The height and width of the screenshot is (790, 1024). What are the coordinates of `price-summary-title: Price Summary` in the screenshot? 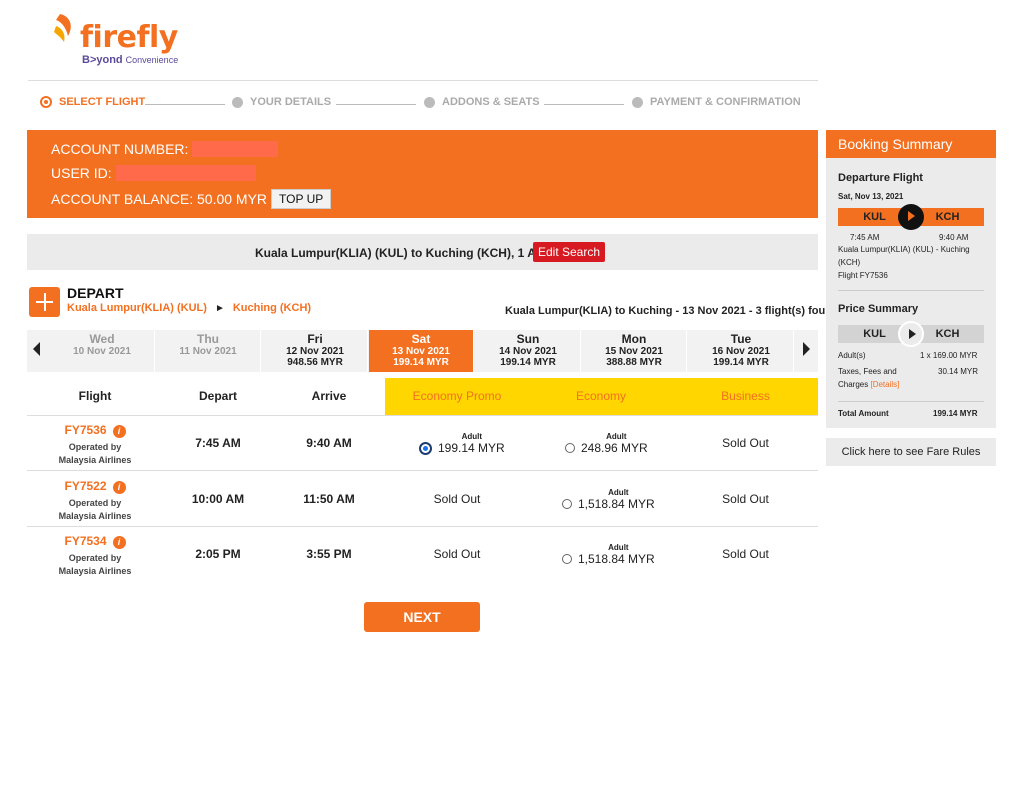 It's located at (878, 309).